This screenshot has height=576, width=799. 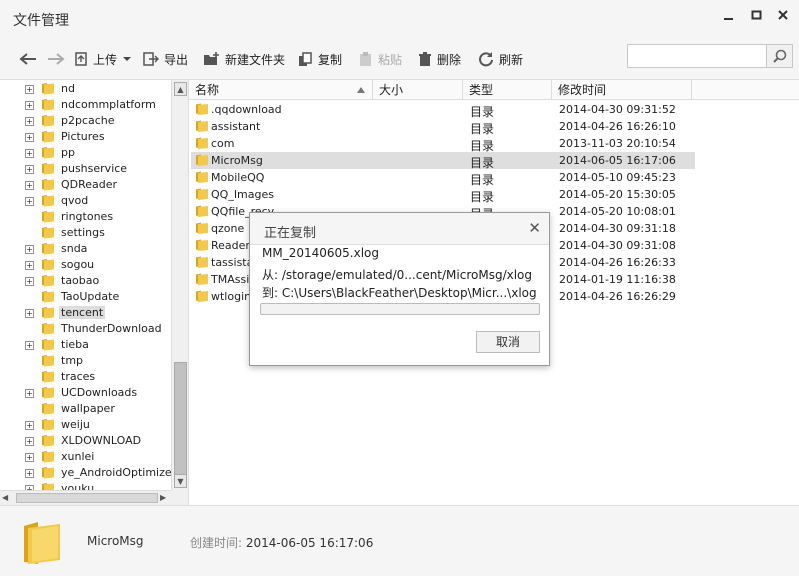 What do you see at coordinates (116, 472) in the screenshot?
I see `tree-item-label: ye_AndroidOptimizer` at bounding box center [116, 472].